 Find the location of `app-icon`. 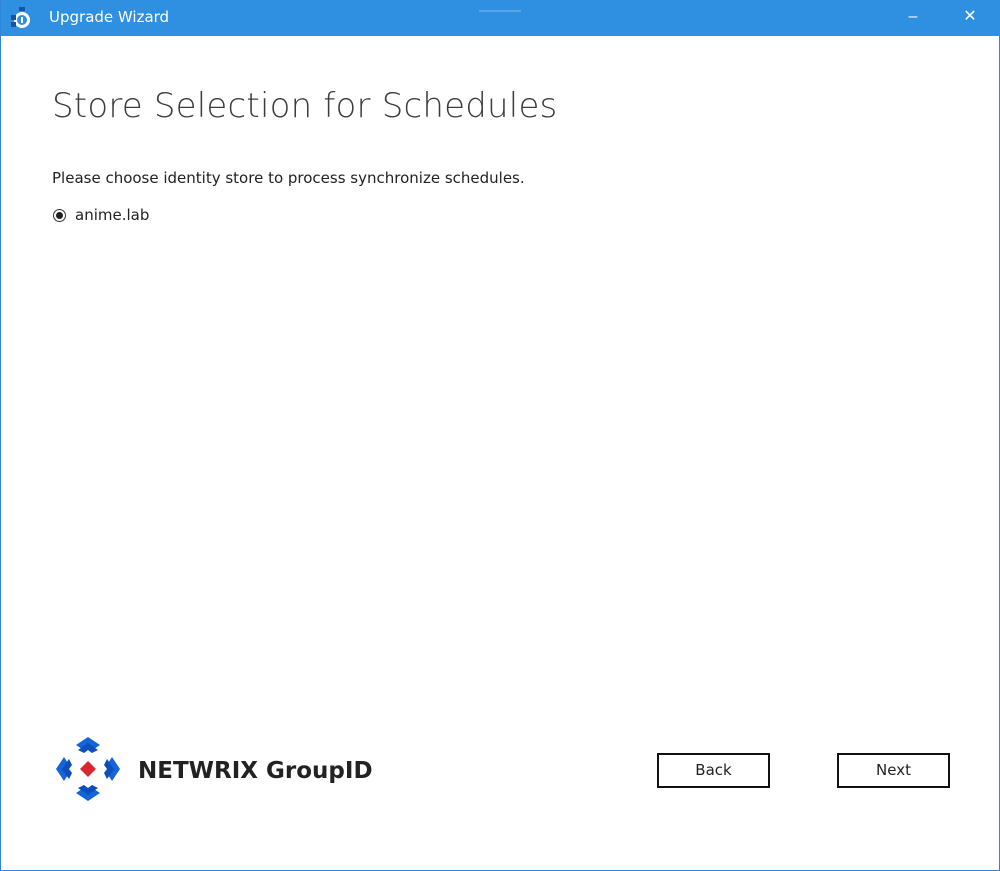

app-icon is located at coordinates (20, 17).